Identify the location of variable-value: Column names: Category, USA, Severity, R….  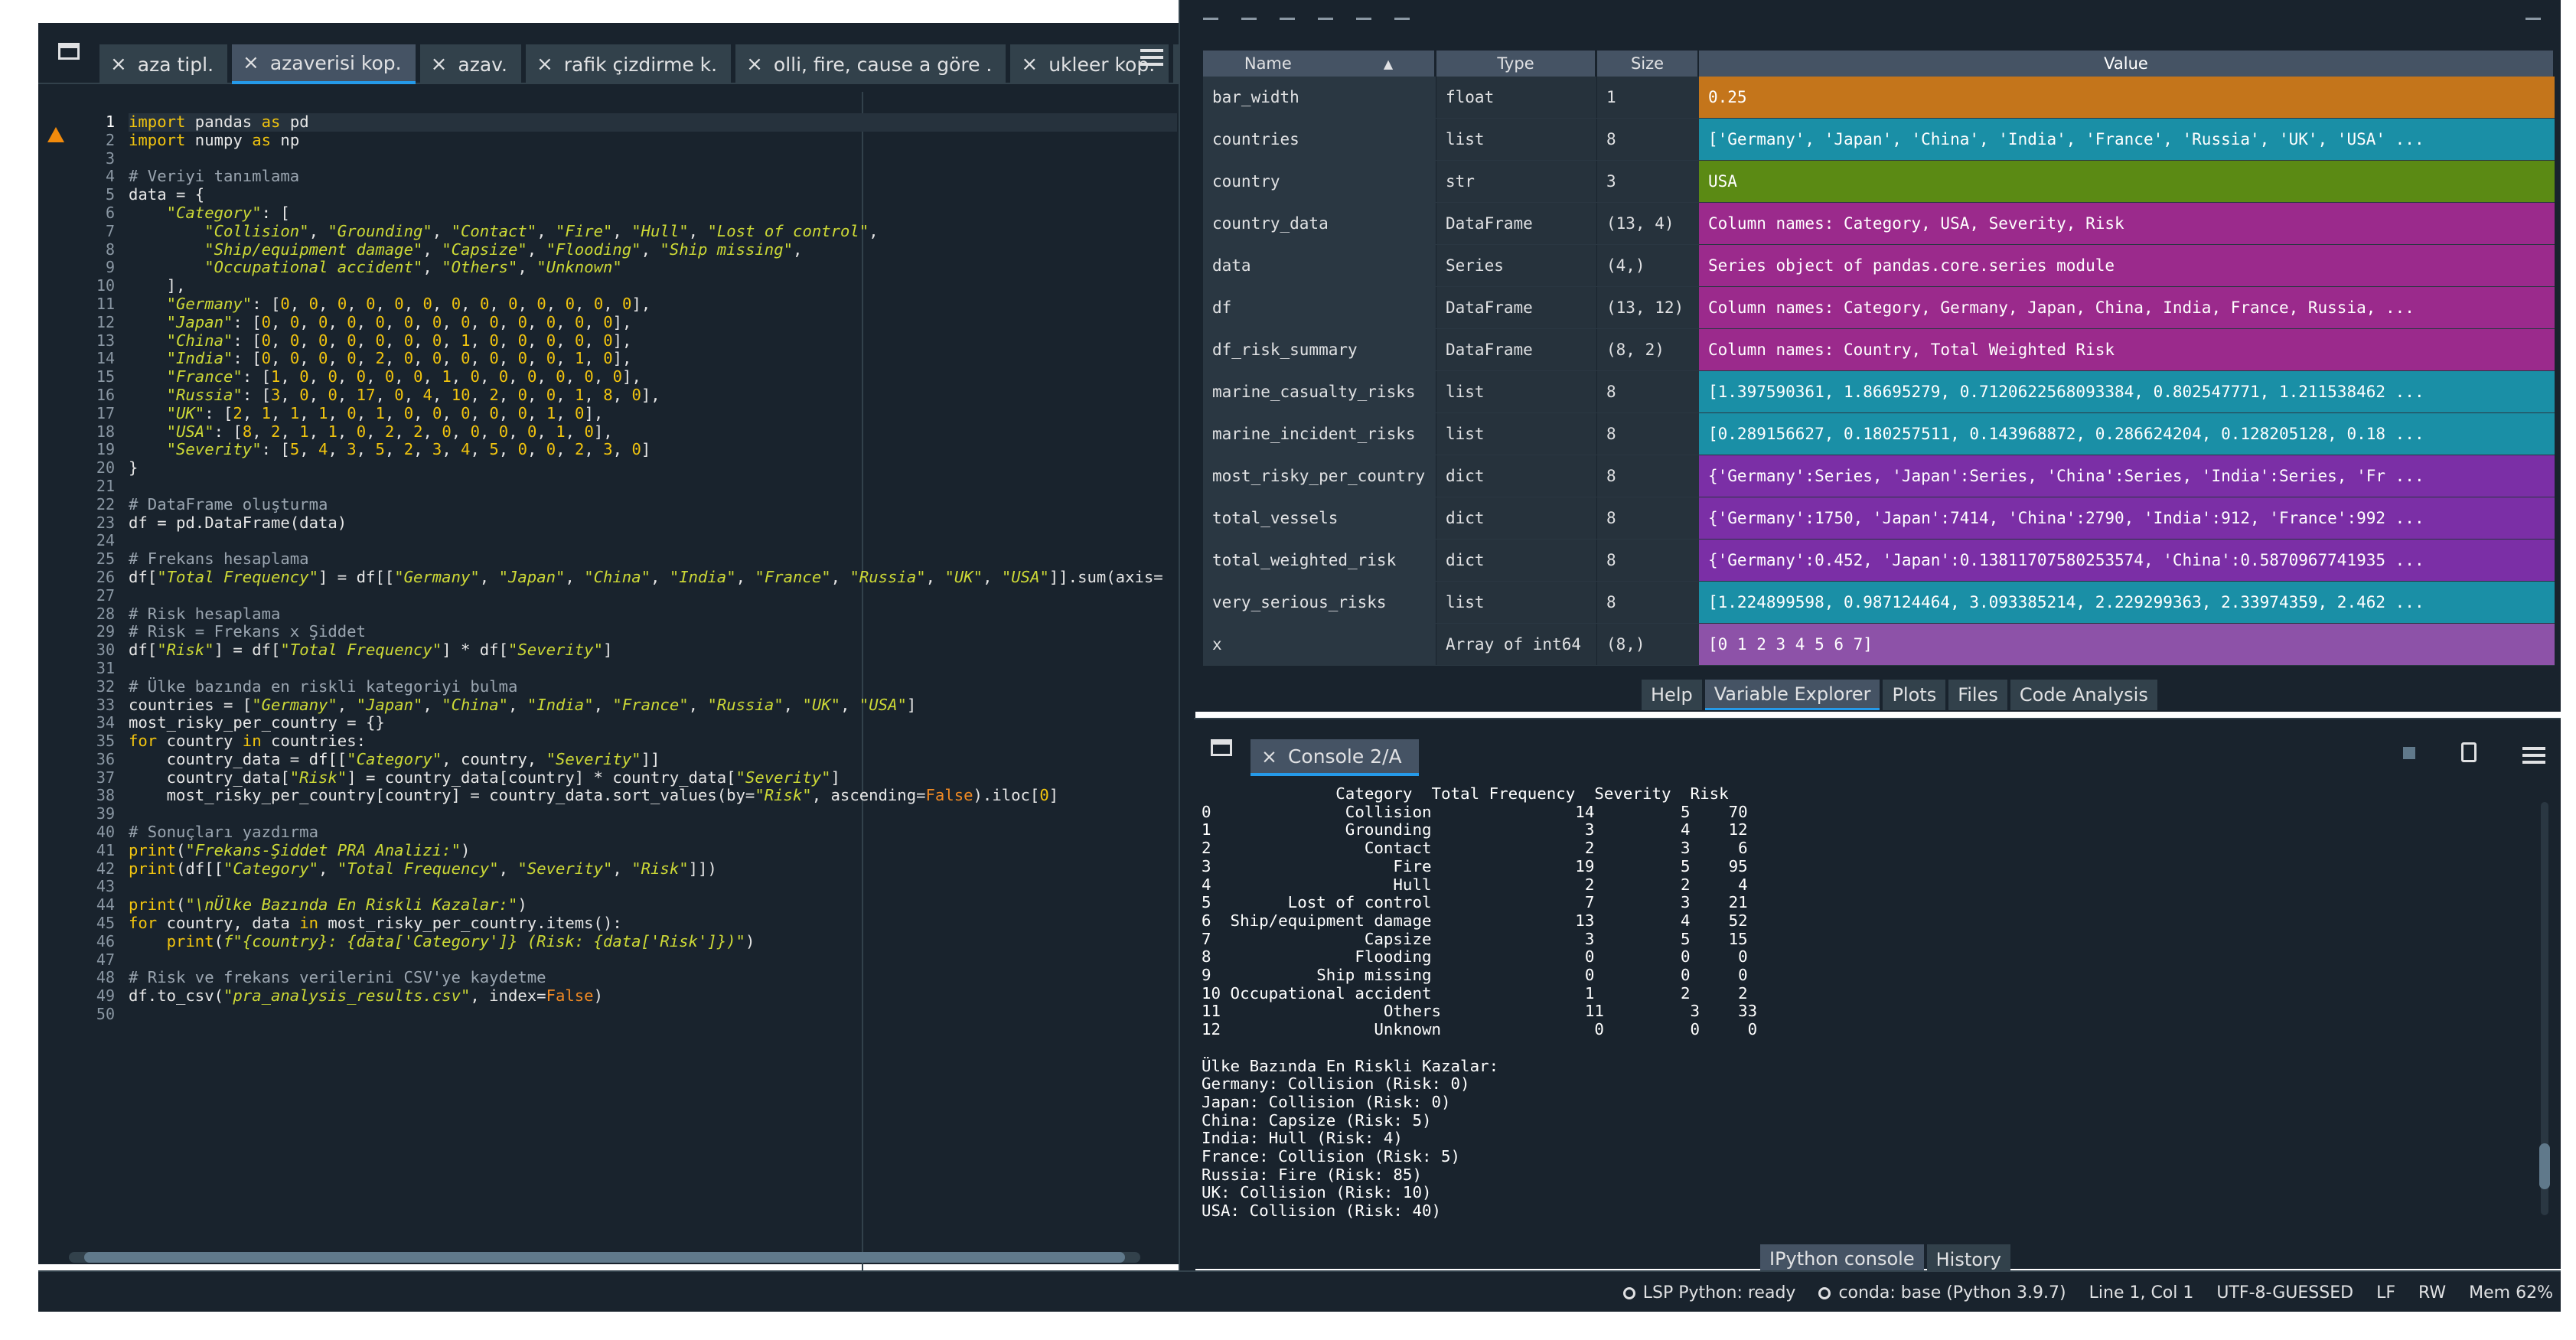
(2127, 223).